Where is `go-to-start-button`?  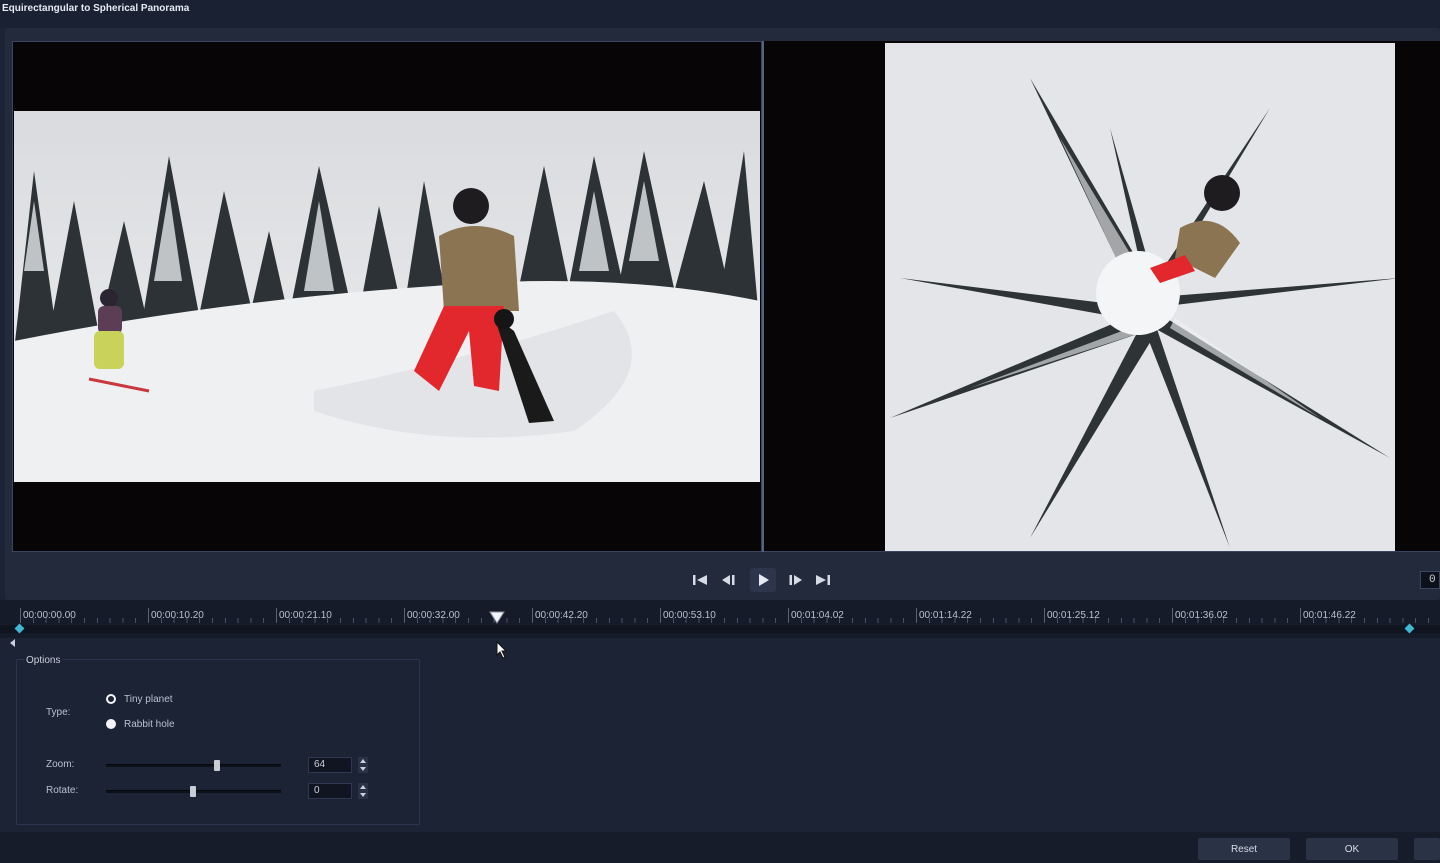 go-to-start-button is located at coordinates (700, 580).